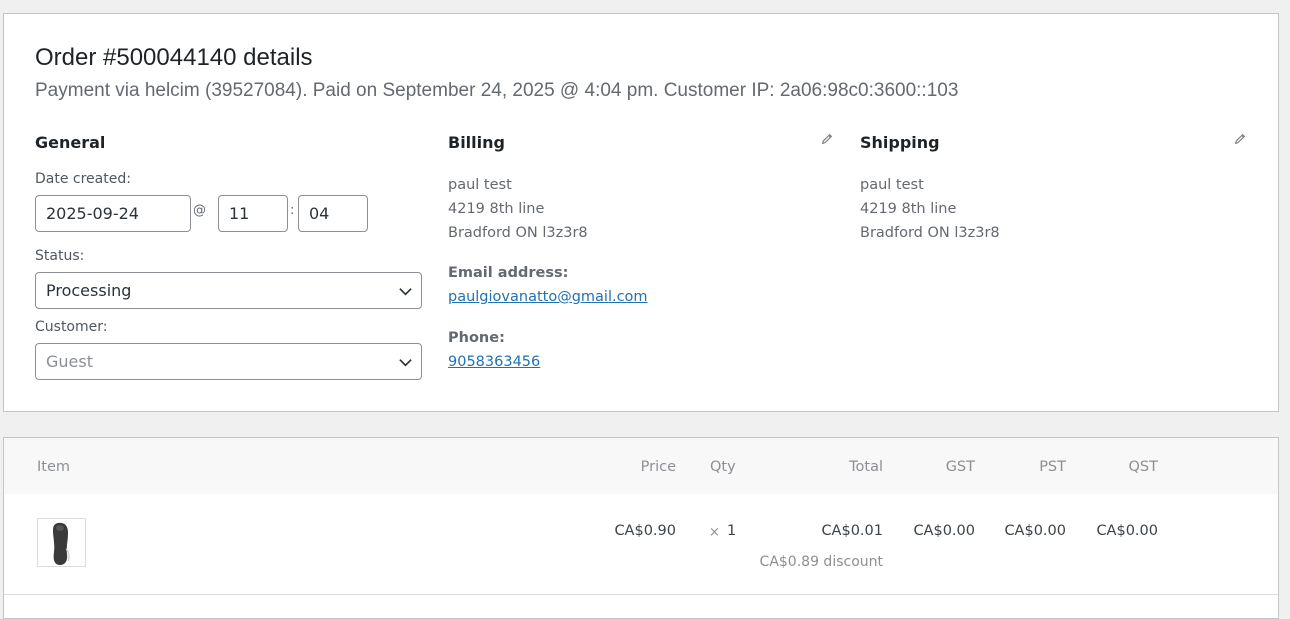 This screenshot has width=1290, height=619. I want to click on item-discount: CA$0.89 discount, so click(821, 562).